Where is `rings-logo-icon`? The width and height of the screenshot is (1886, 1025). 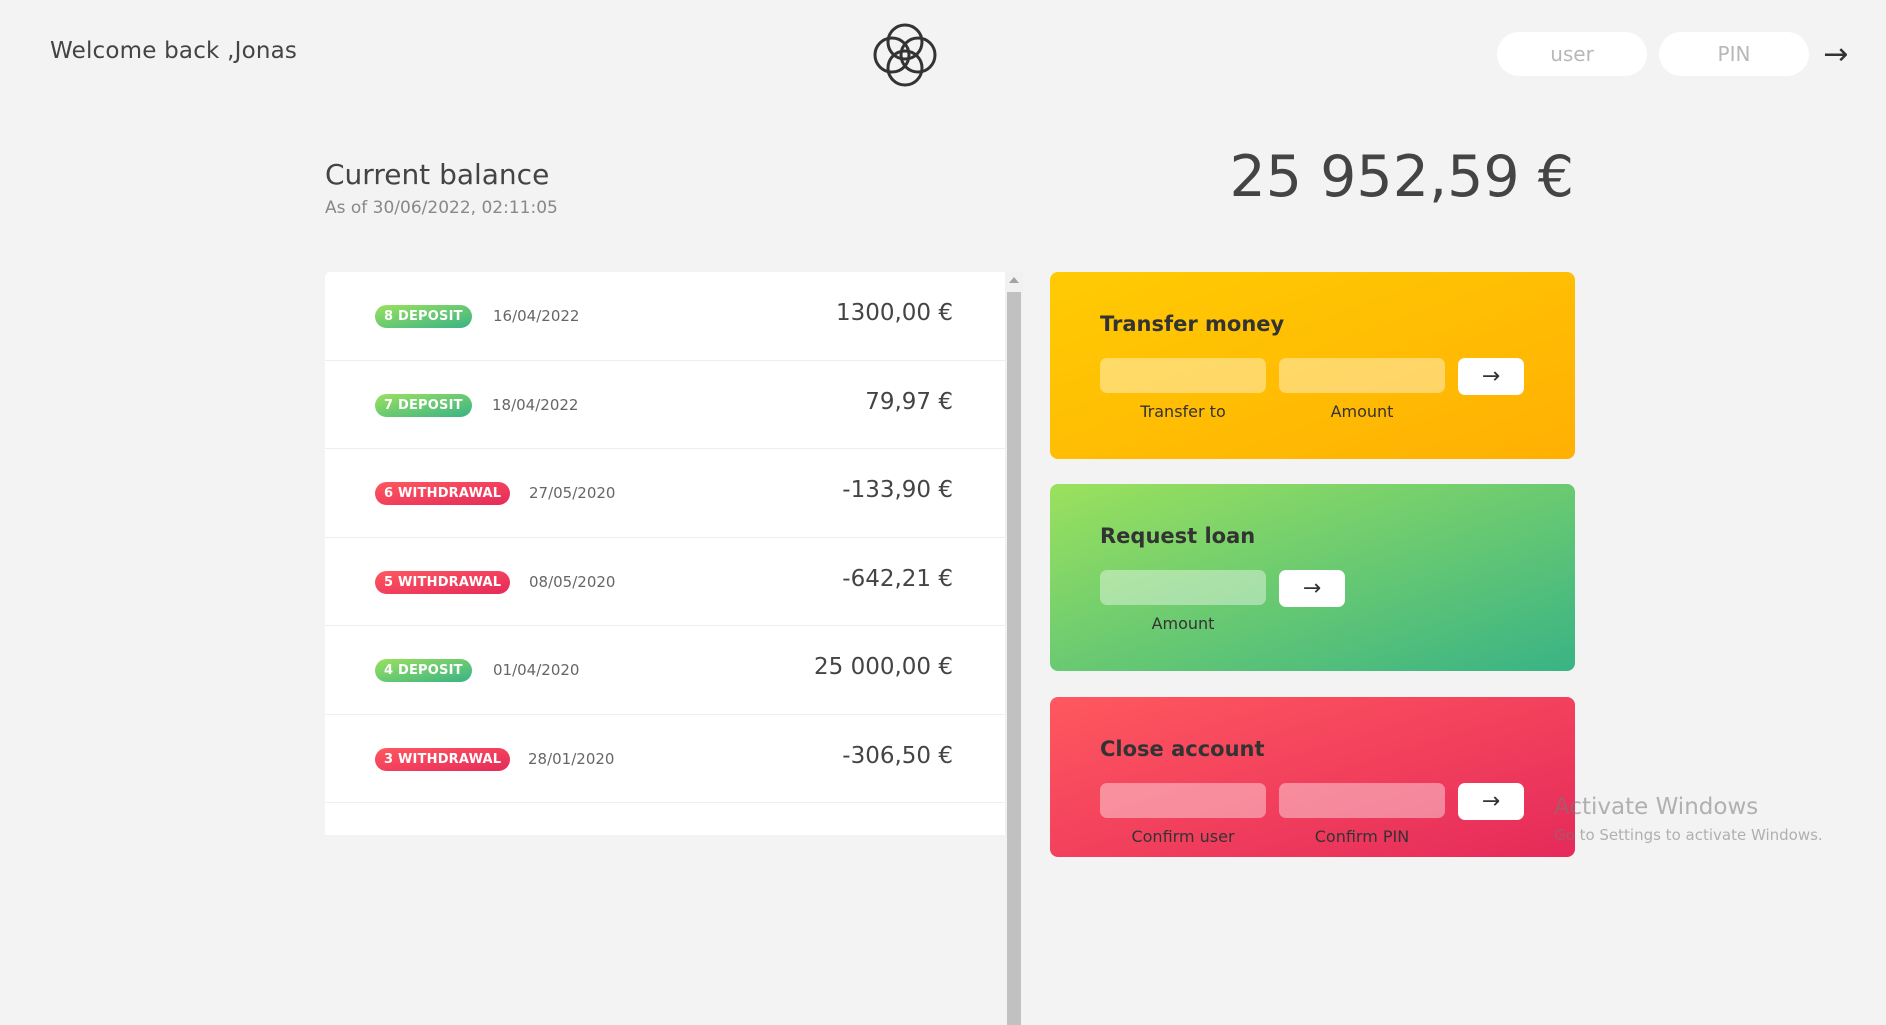 rings-logo-icon is located at coordinates (905, 55).